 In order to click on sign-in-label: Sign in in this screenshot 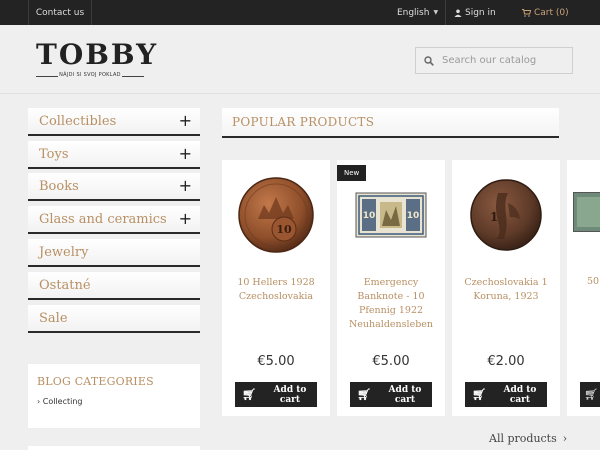, I will do `click(480, 12)`.